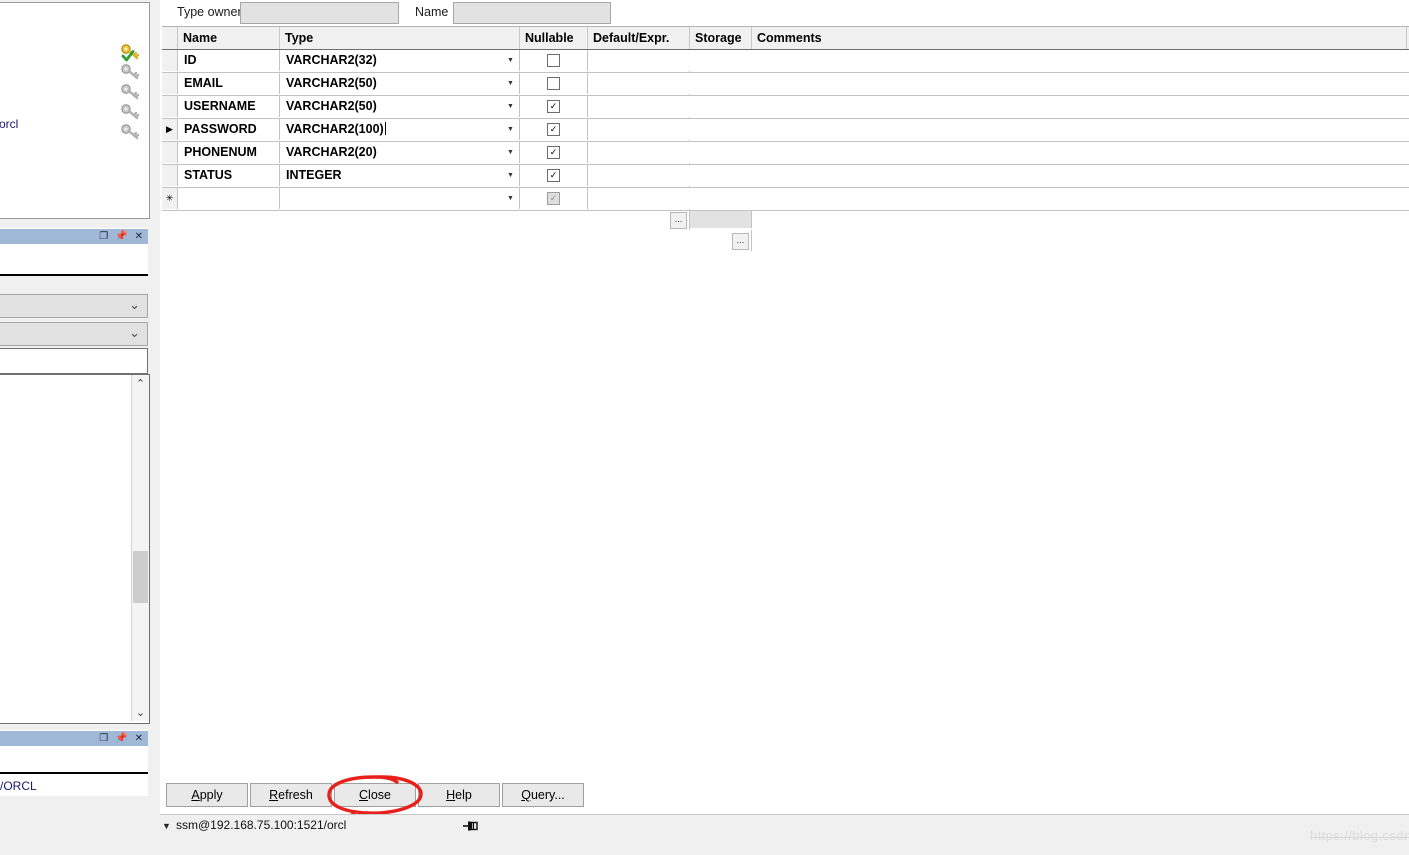 This screenshot has width=1409, height=855. What do you see at coordinates (229, 129) in the screenshot?
I see `column-name-cell: PASSWORD` at bounding box center [229, 129].